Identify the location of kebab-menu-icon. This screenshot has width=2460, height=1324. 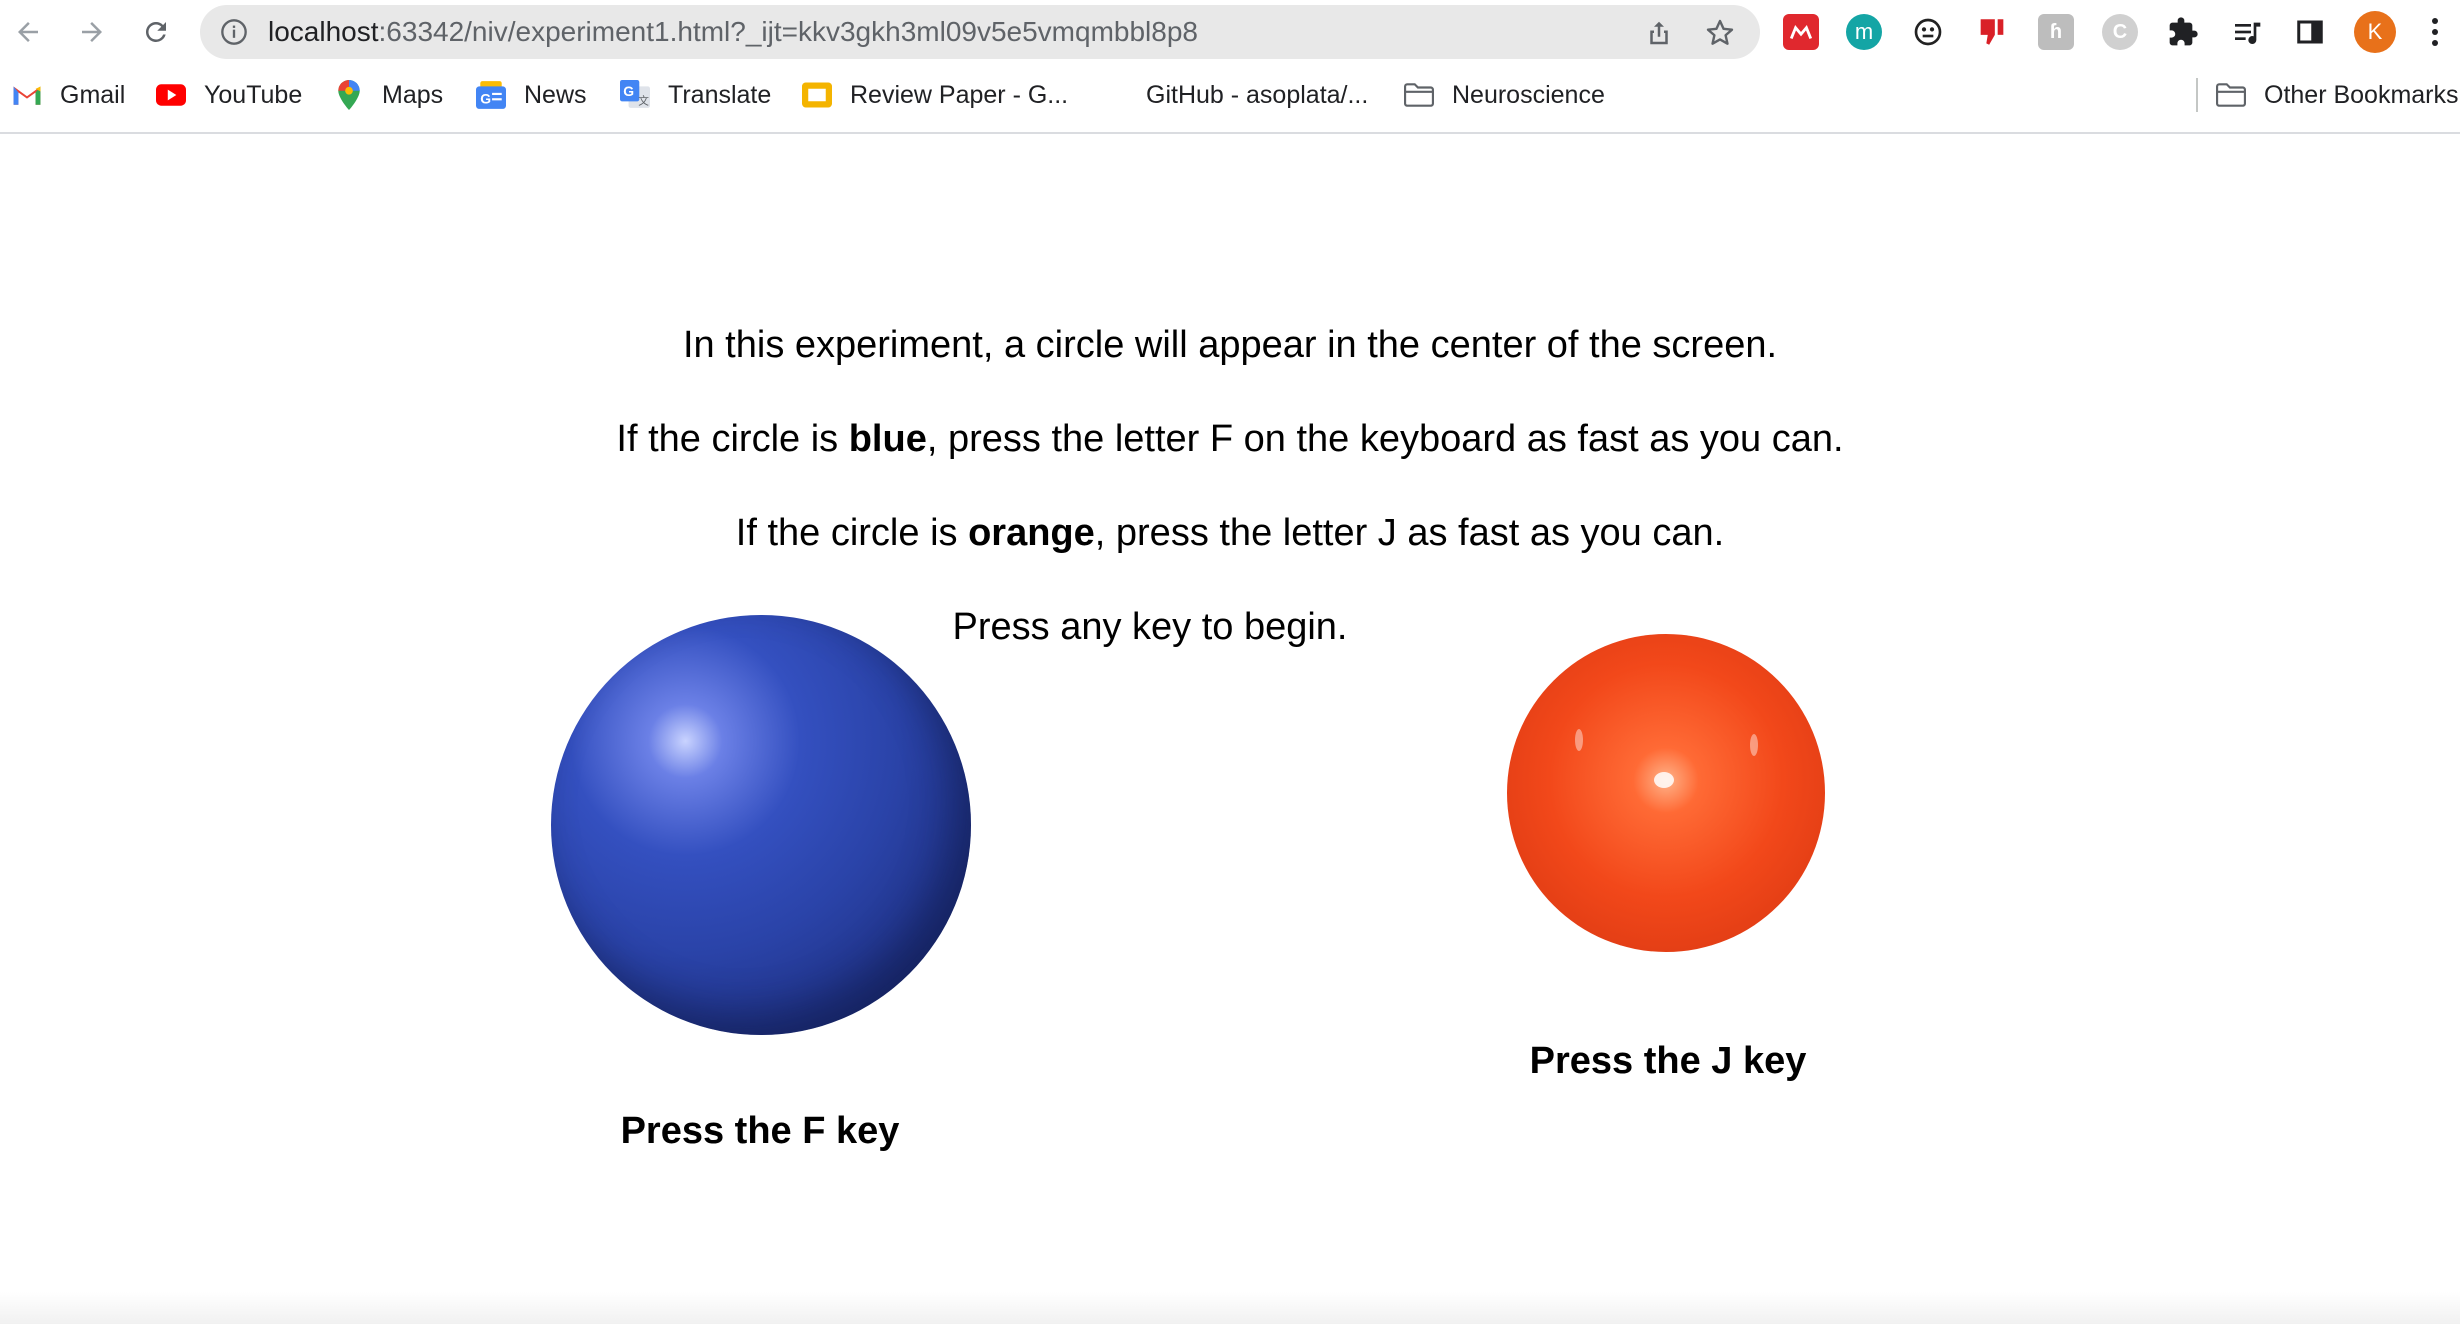
(2435, 32).